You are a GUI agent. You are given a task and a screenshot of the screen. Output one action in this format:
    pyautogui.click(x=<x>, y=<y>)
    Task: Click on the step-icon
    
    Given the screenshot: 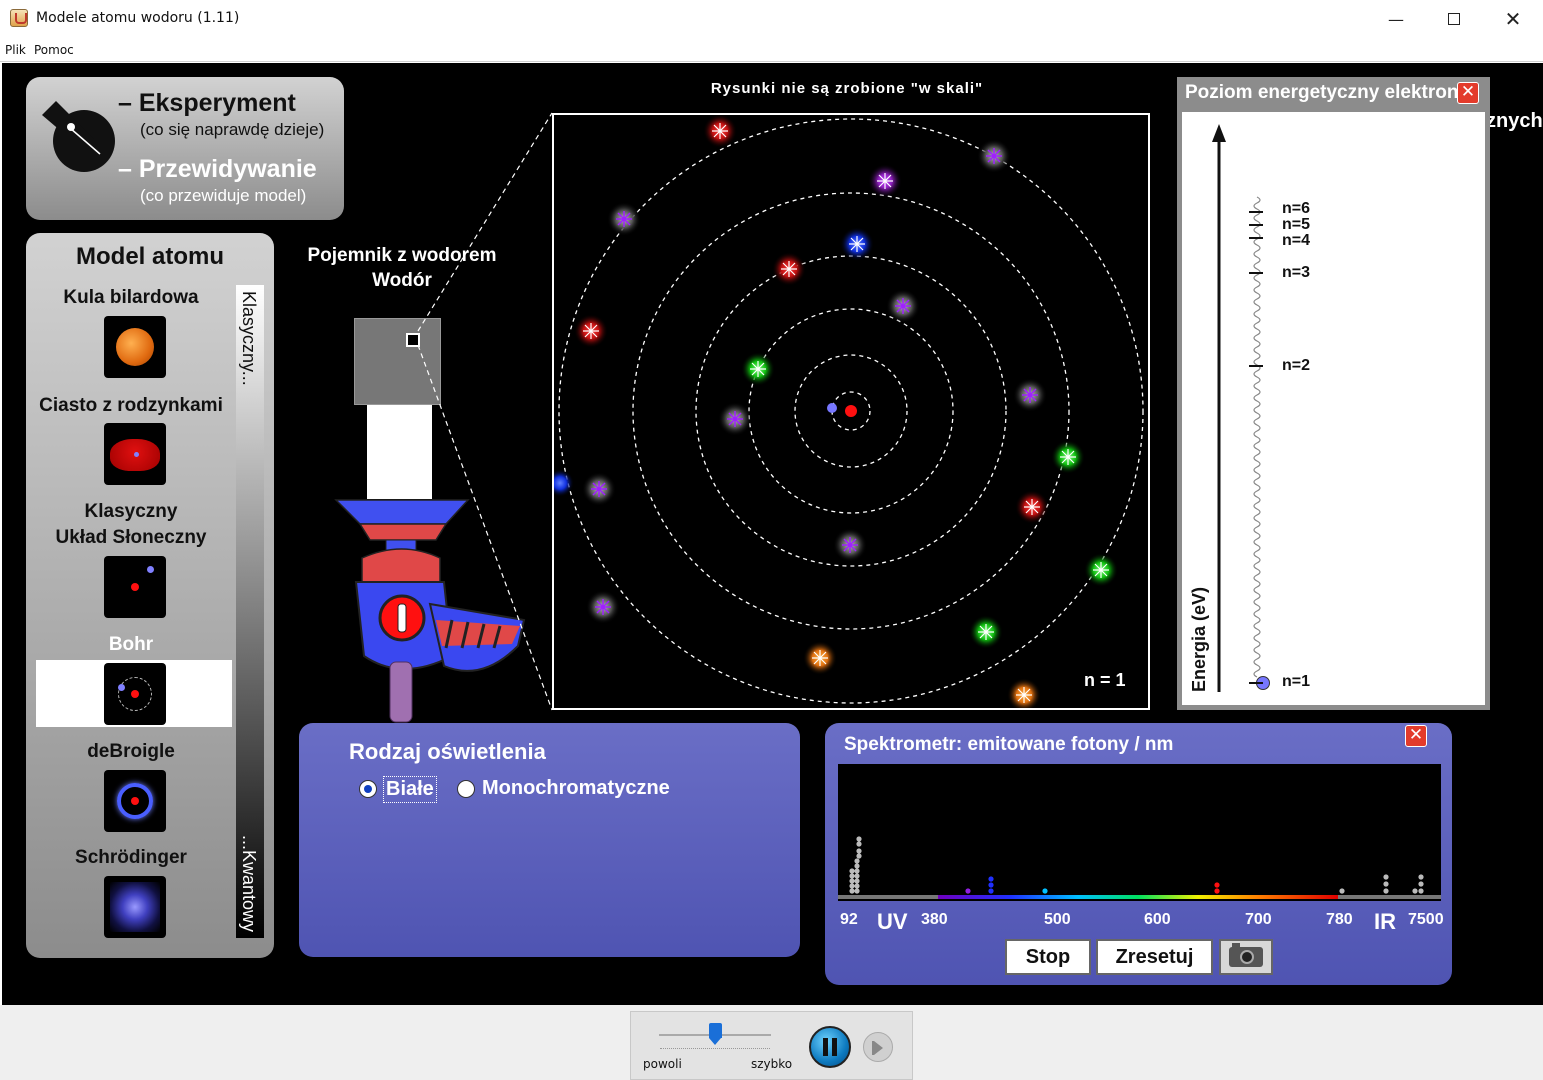 What is the action you would take?
    pyautogui.click(x=878, y=1048)
    